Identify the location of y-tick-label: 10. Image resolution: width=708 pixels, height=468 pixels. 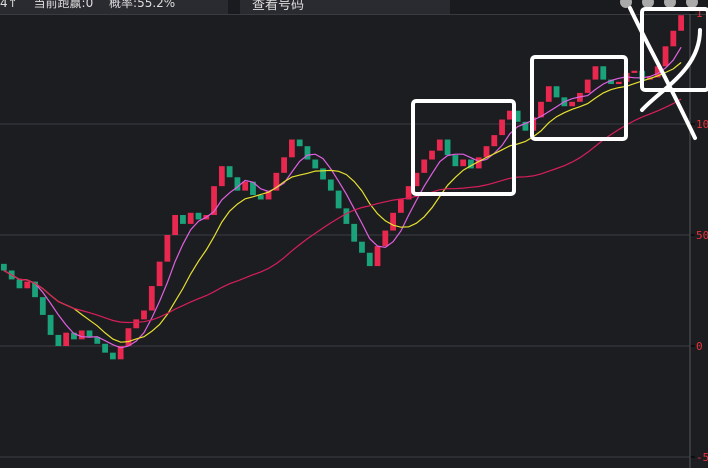
(702, 124).